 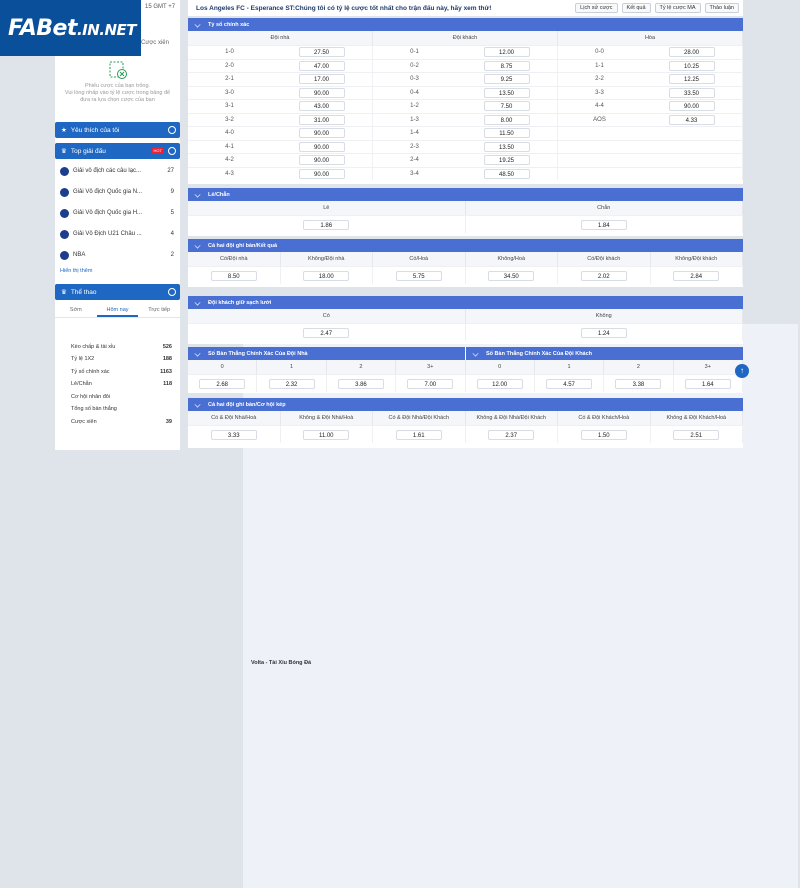 I want to click on odds-button: 11.00, so click(x=326, y=434).